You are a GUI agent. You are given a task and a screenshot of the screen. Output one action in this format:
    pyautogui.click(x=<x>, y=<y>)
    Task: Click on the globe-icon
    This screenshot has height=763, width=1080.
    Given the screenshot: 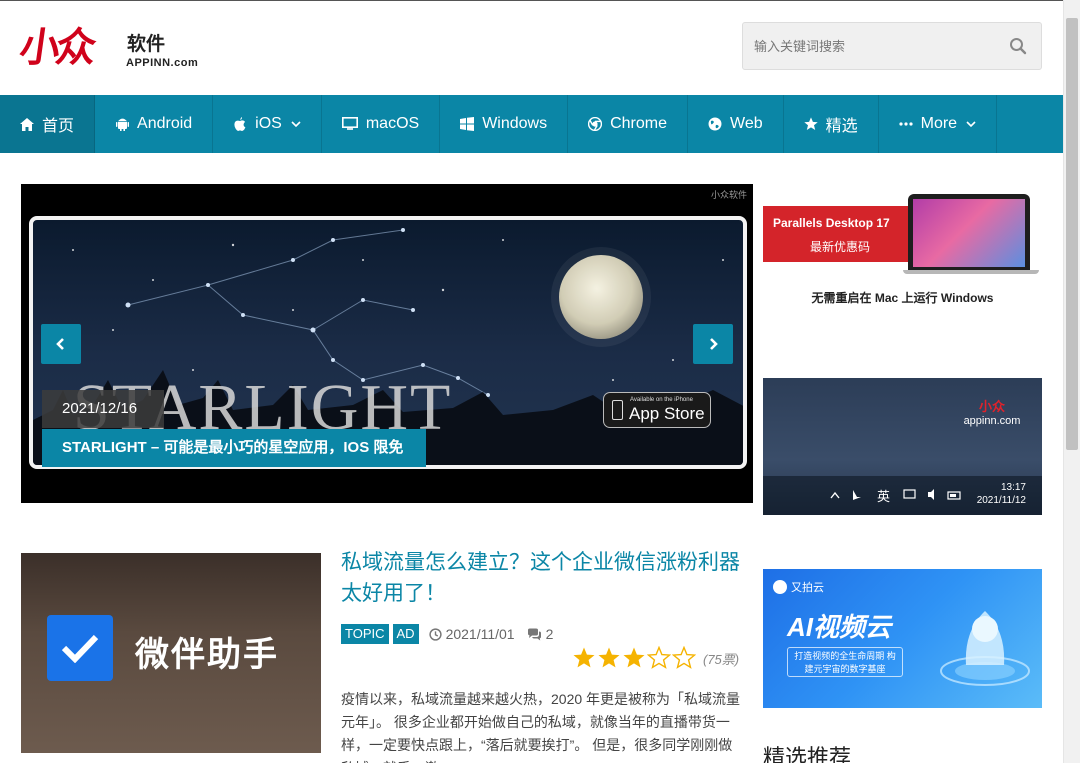 What is the action you would take?
    pyautogui.click(x=715, y=124)
    